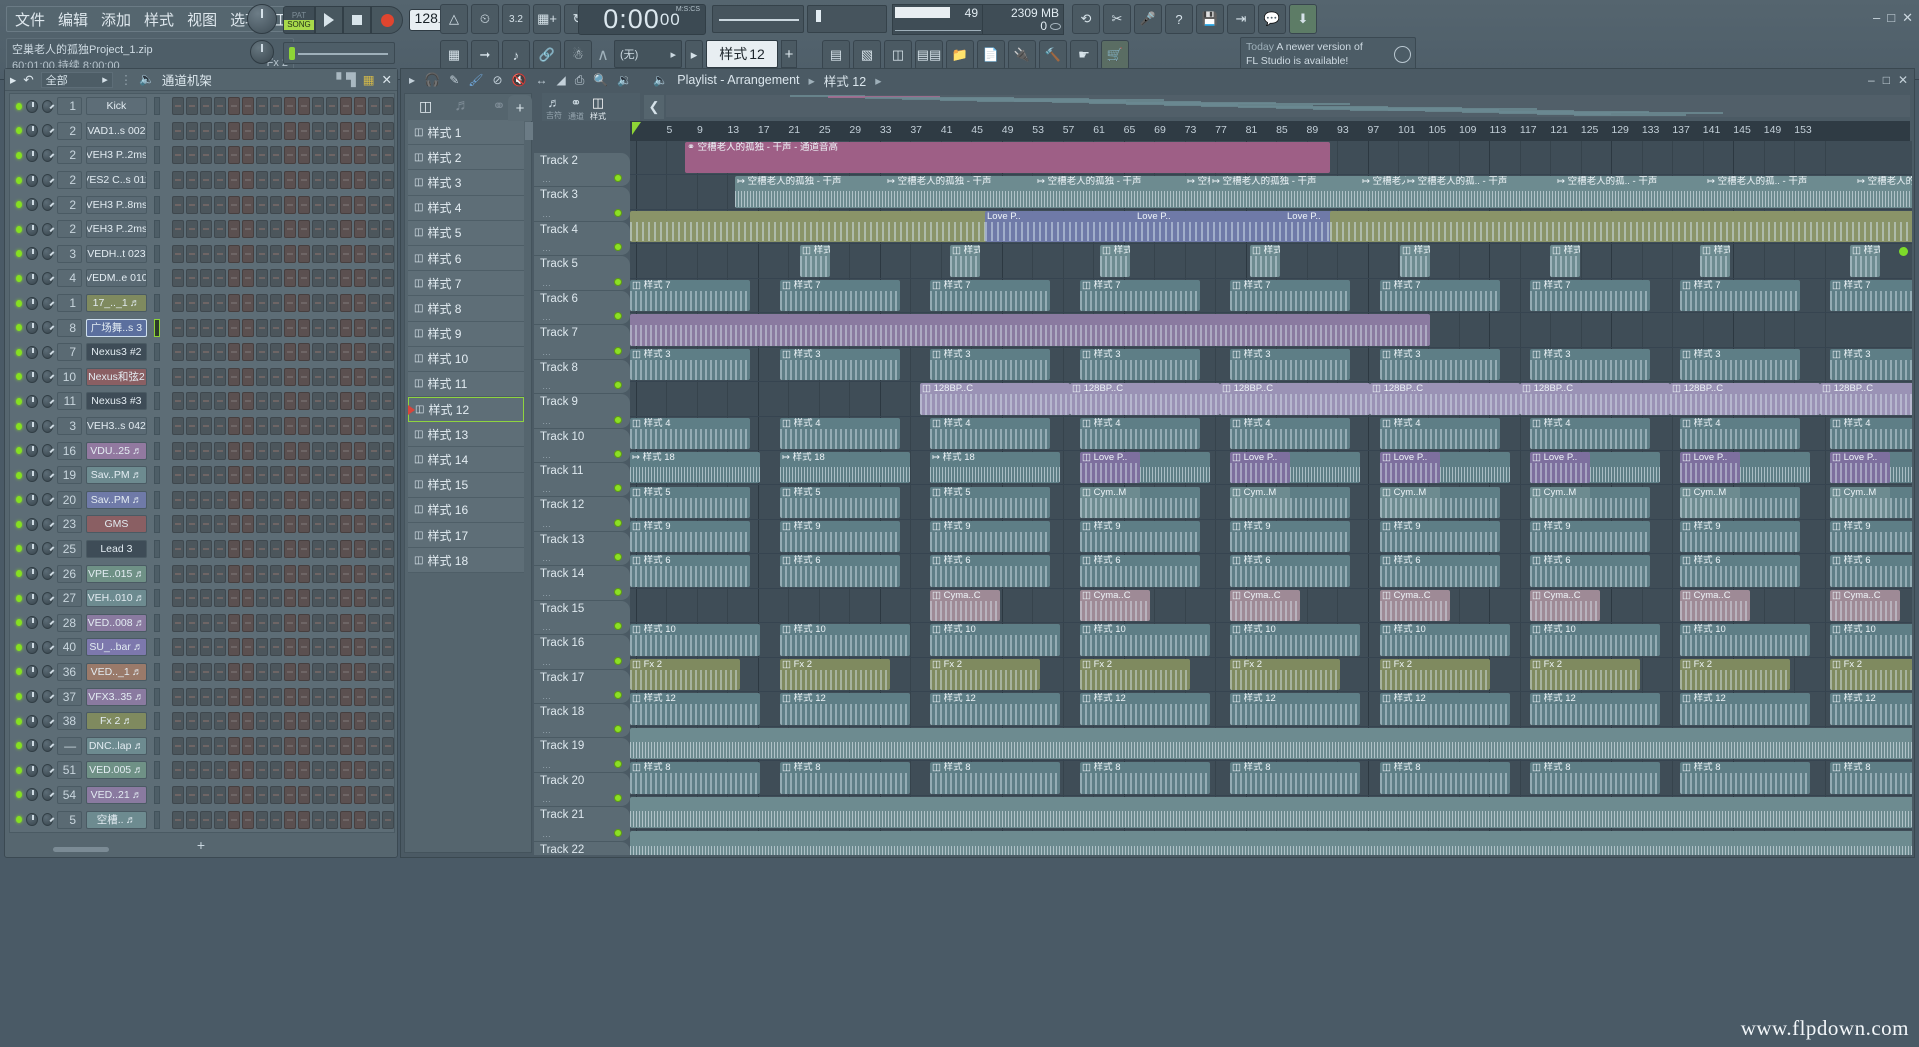 This screenshot has width=1919, height=1047. What do you see at coordinates (466, 510) in the screenshot?
I see `pattern-list-item: ◫ 样式 16` at bounding box center [466, 510].